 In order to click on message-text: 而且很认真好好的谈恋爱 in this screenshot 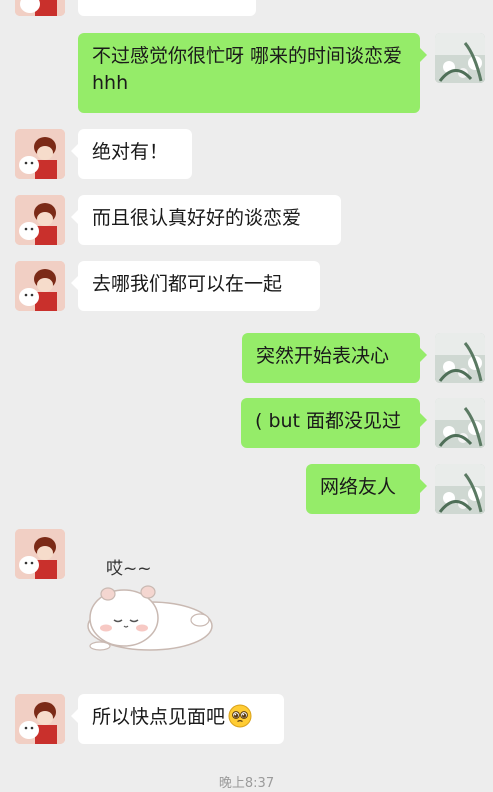, I will do `click(197, 218)`.